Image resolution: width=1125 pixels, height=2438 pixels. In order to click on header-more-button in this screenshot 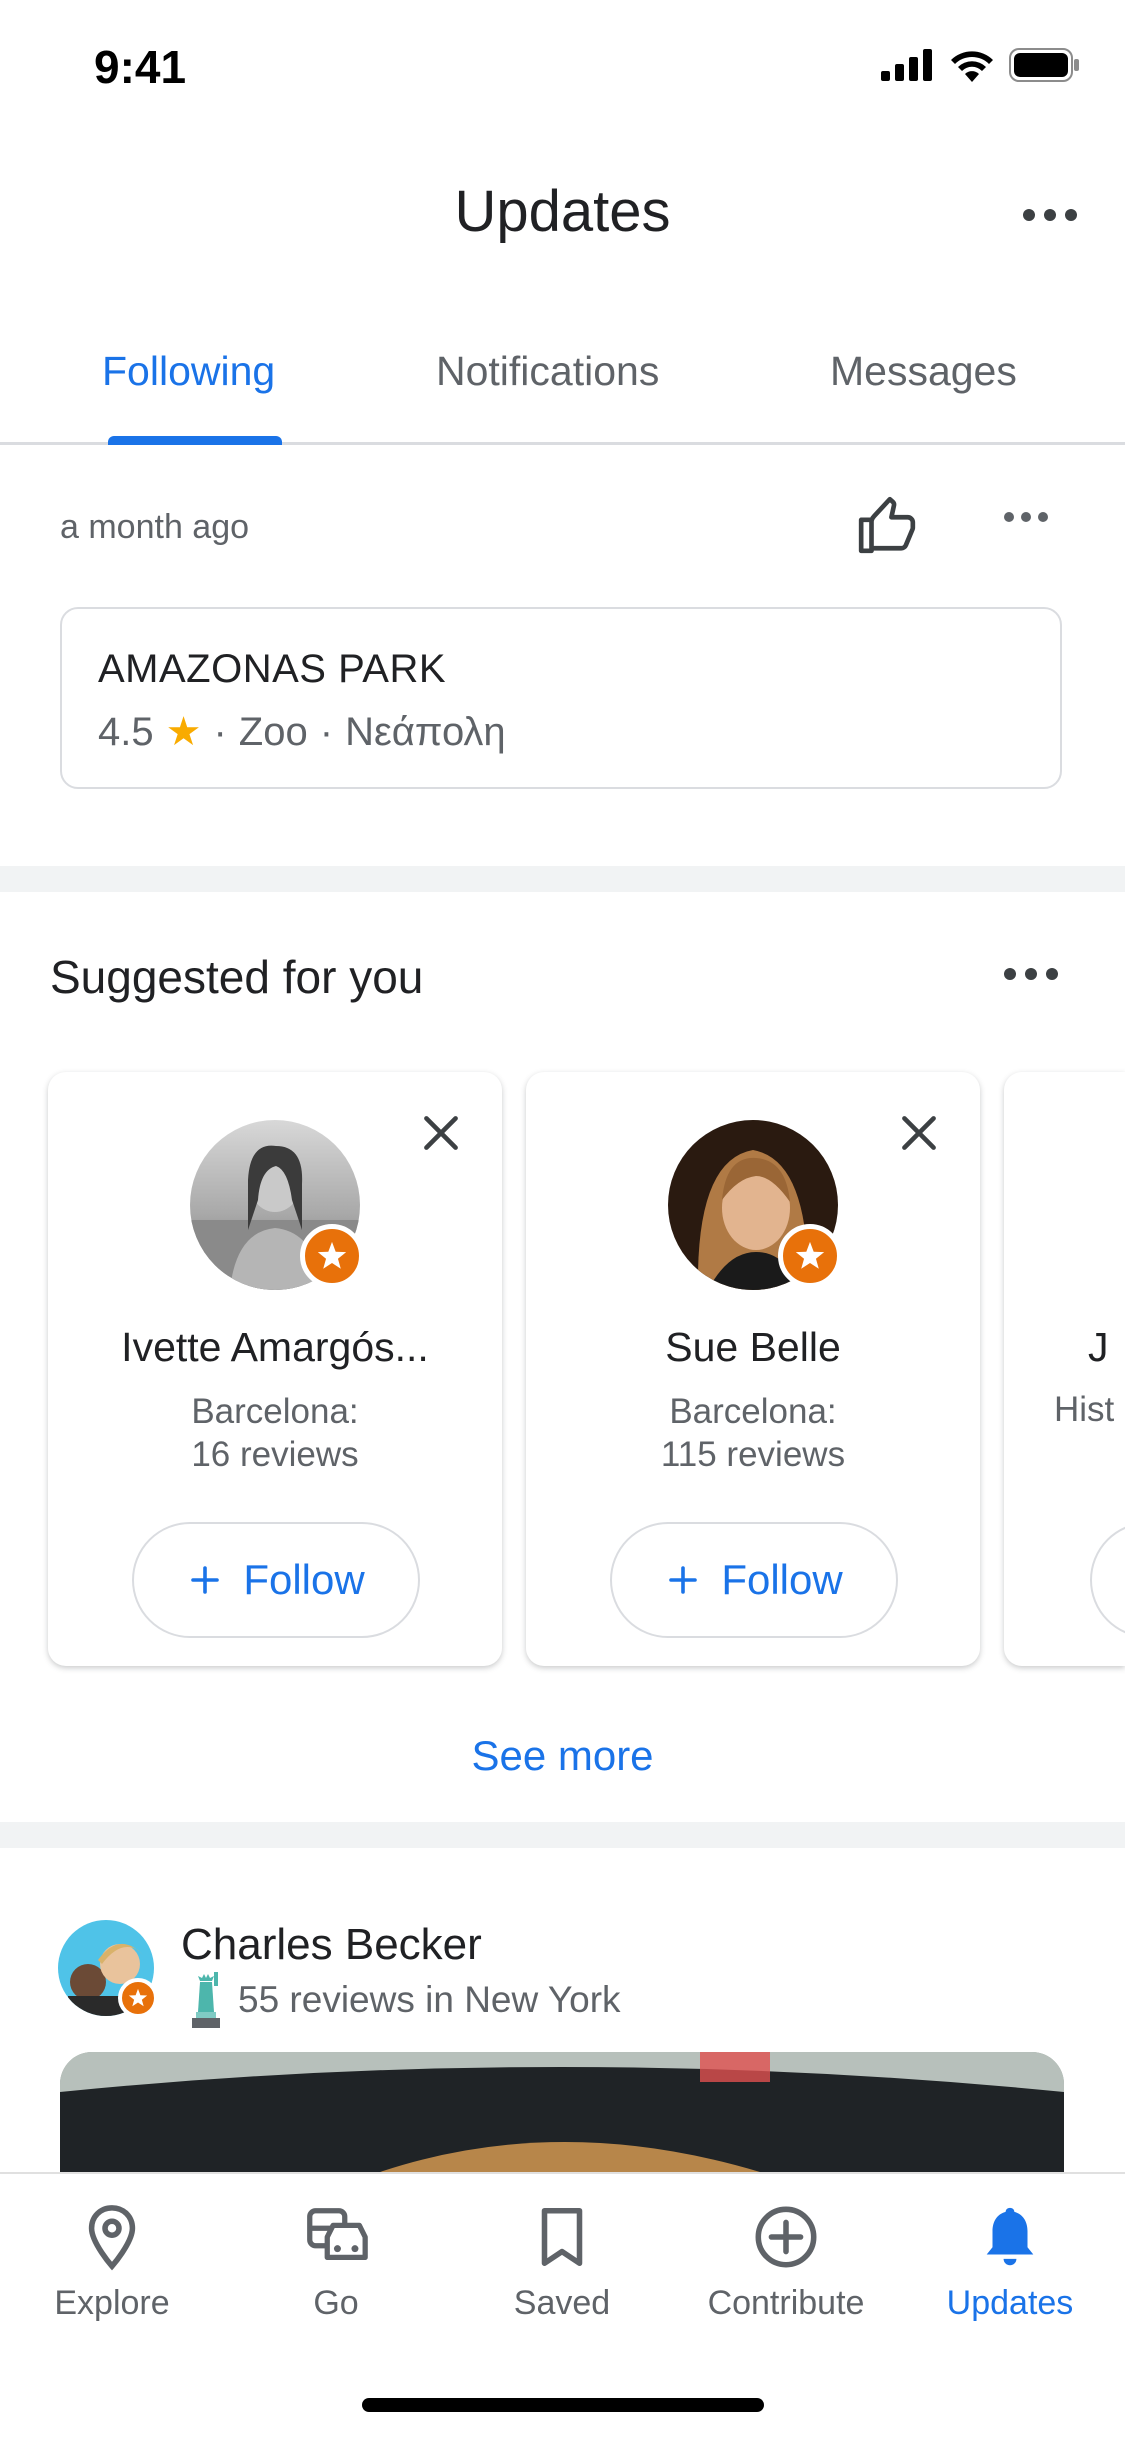, I will do `click(1050, 215)`.